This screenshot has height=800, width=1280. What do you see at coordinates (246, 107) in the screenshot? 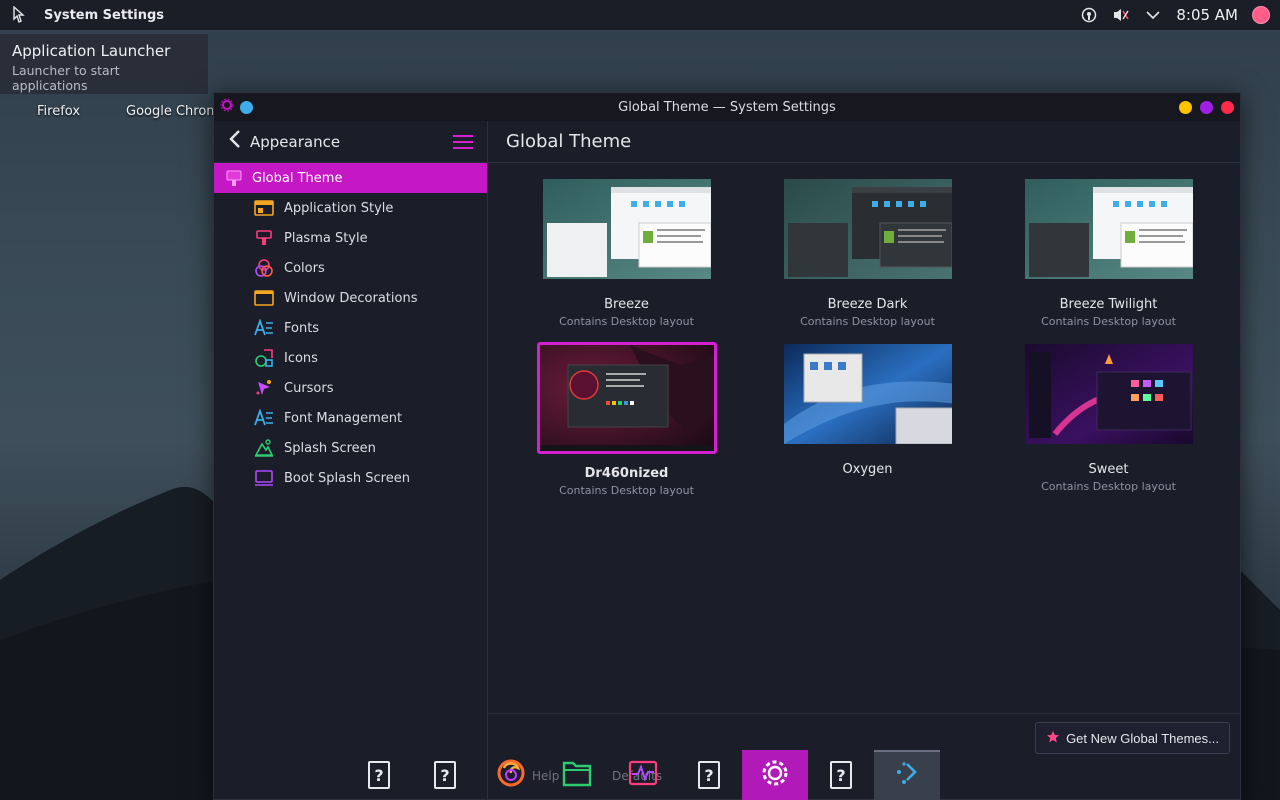
I see `pin-button` at bounding box center [246, 107].